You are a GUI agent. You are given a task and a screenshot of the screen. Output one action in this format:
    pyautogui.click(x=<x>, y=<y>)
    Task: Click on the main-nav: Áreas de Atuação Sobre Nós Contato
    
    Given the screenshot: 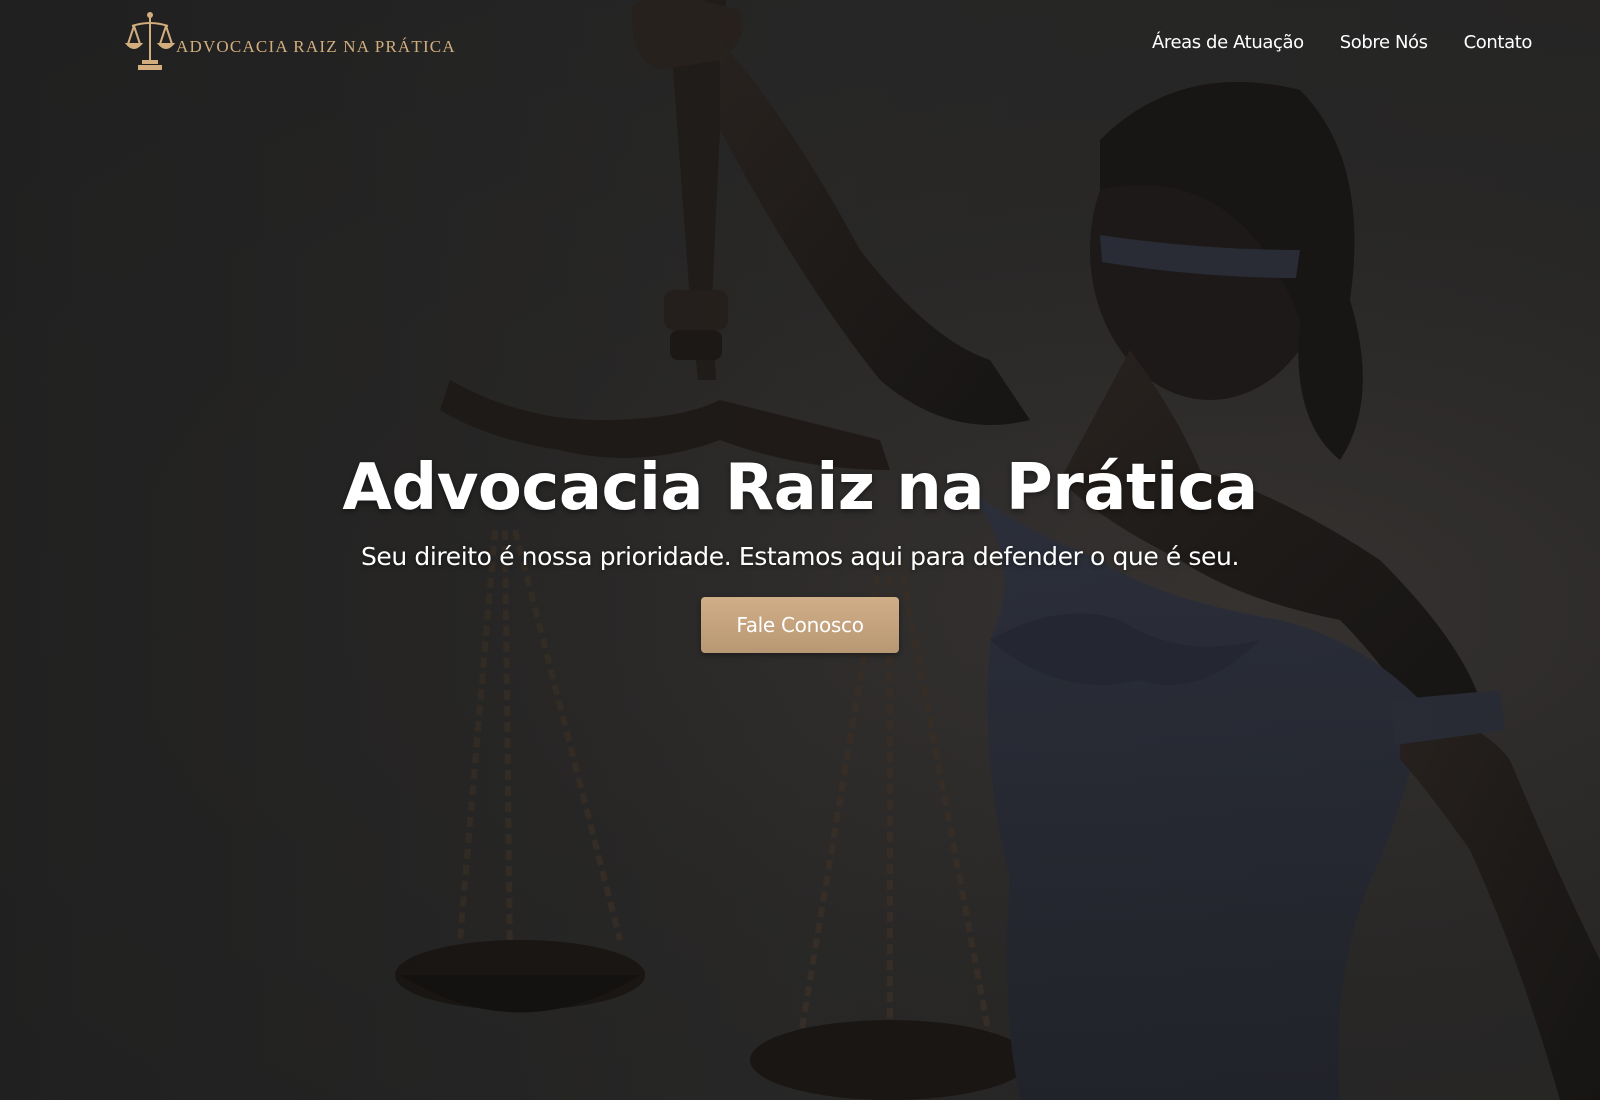 What is the action you would take?
    pyautogui.click(x=1342, y=42)
    